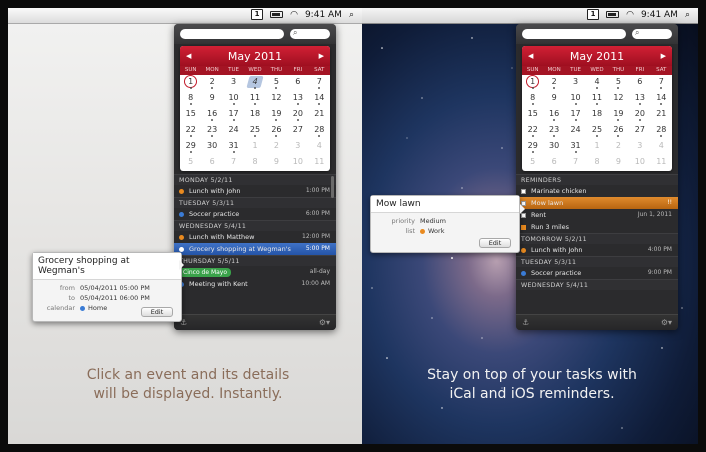  I want to click on agenda-event: Cinco de Mayo all-day, so click(255, 272).